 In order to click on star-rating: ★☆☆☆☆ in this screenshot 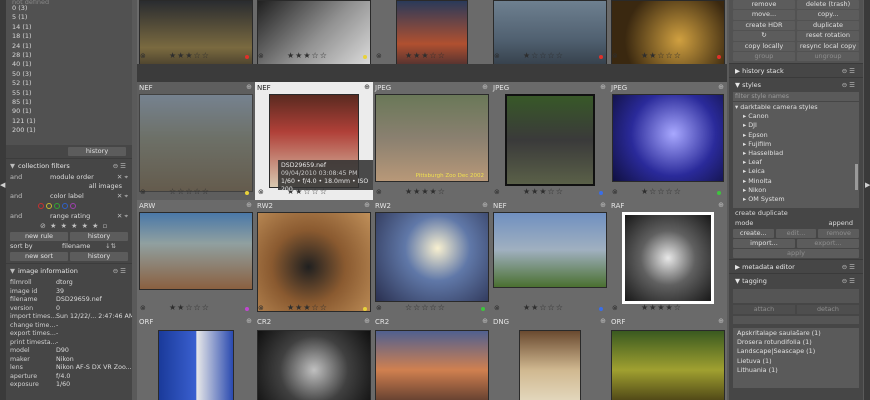, I will do `click(661, 191)`.